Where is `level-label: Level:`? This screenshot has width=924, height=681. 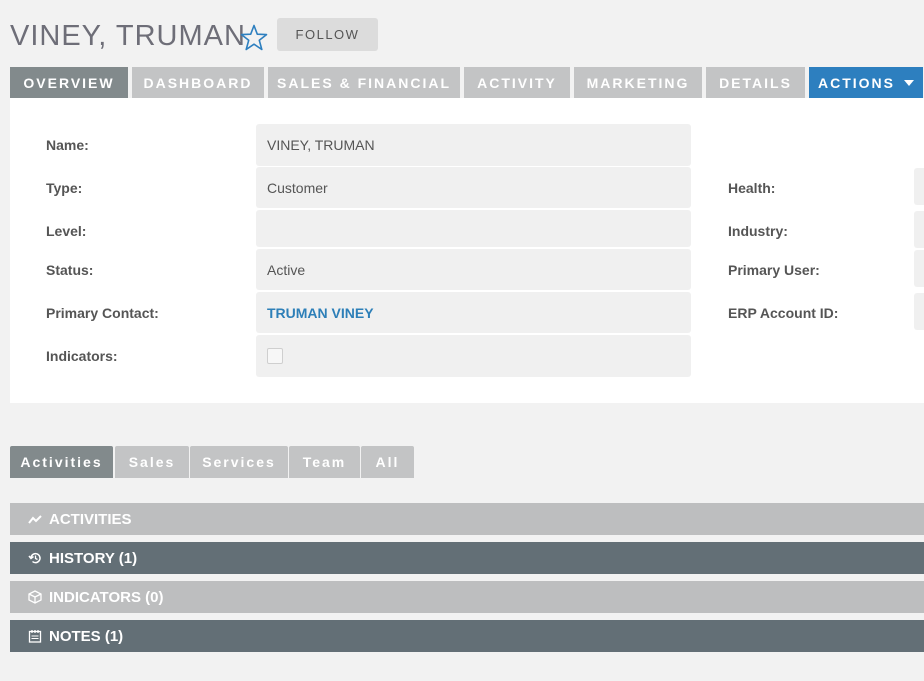 level-label: Level: is located at coordinates (66, 231).